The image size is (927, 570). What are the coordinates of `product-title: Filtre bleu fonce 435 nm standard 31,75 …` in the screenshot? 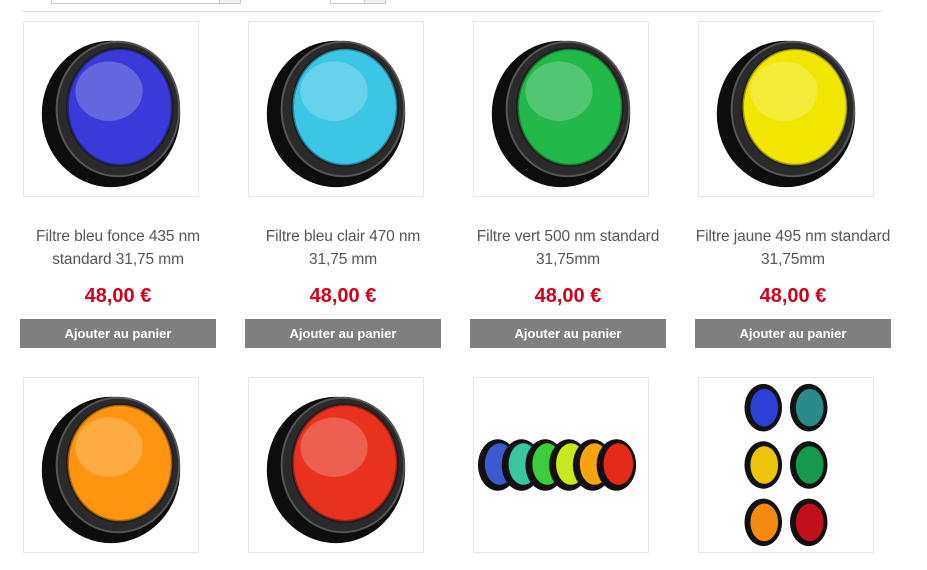 It's located at (118, 248).